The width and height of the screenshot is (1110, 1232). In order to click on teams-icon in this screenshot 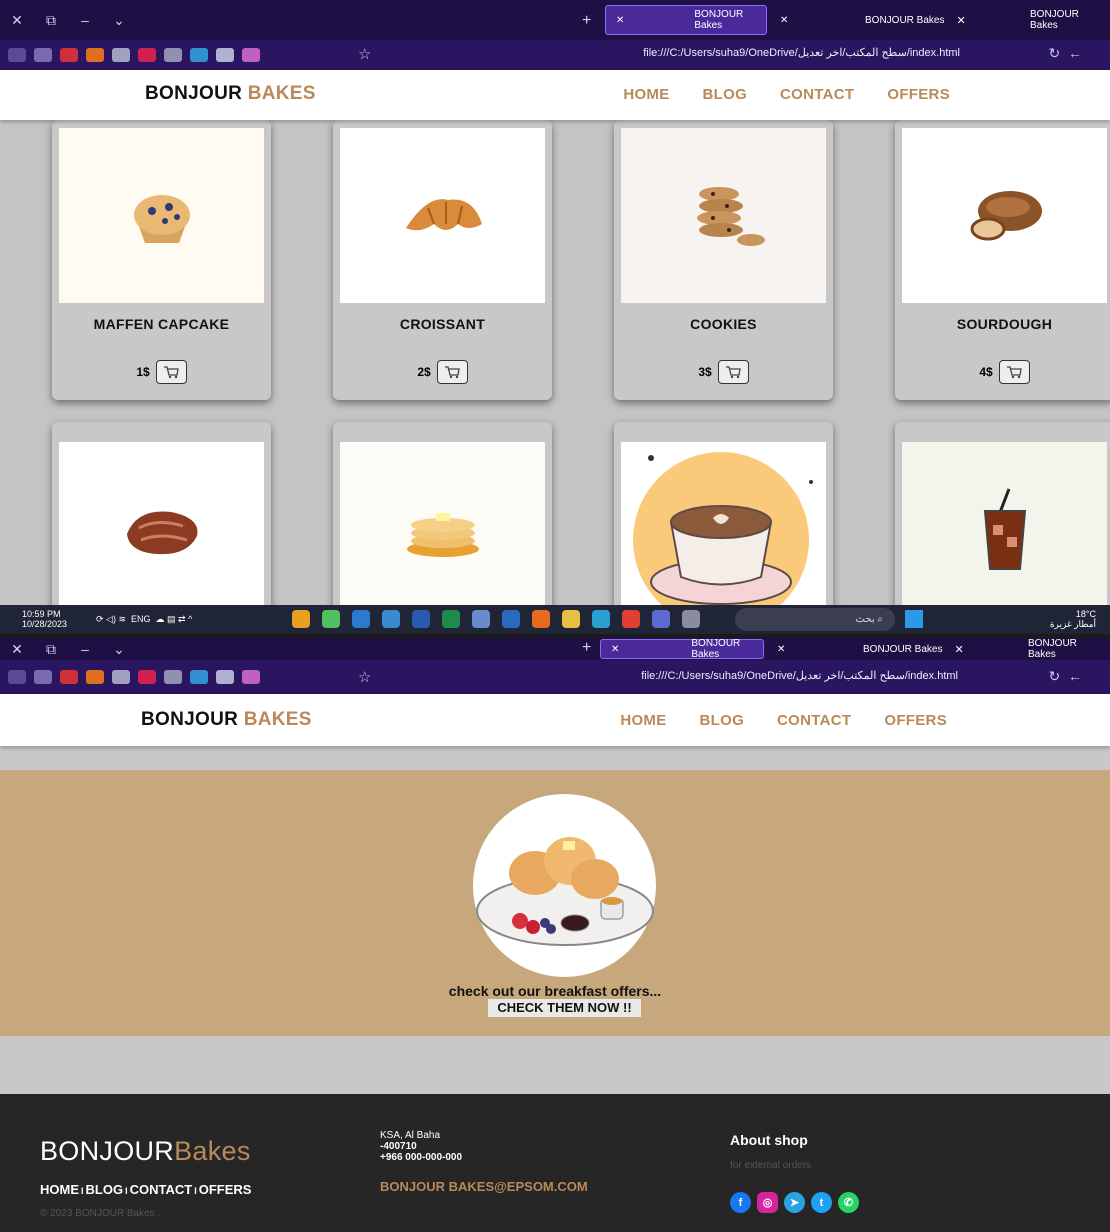, I will do `click(661, 619)`.